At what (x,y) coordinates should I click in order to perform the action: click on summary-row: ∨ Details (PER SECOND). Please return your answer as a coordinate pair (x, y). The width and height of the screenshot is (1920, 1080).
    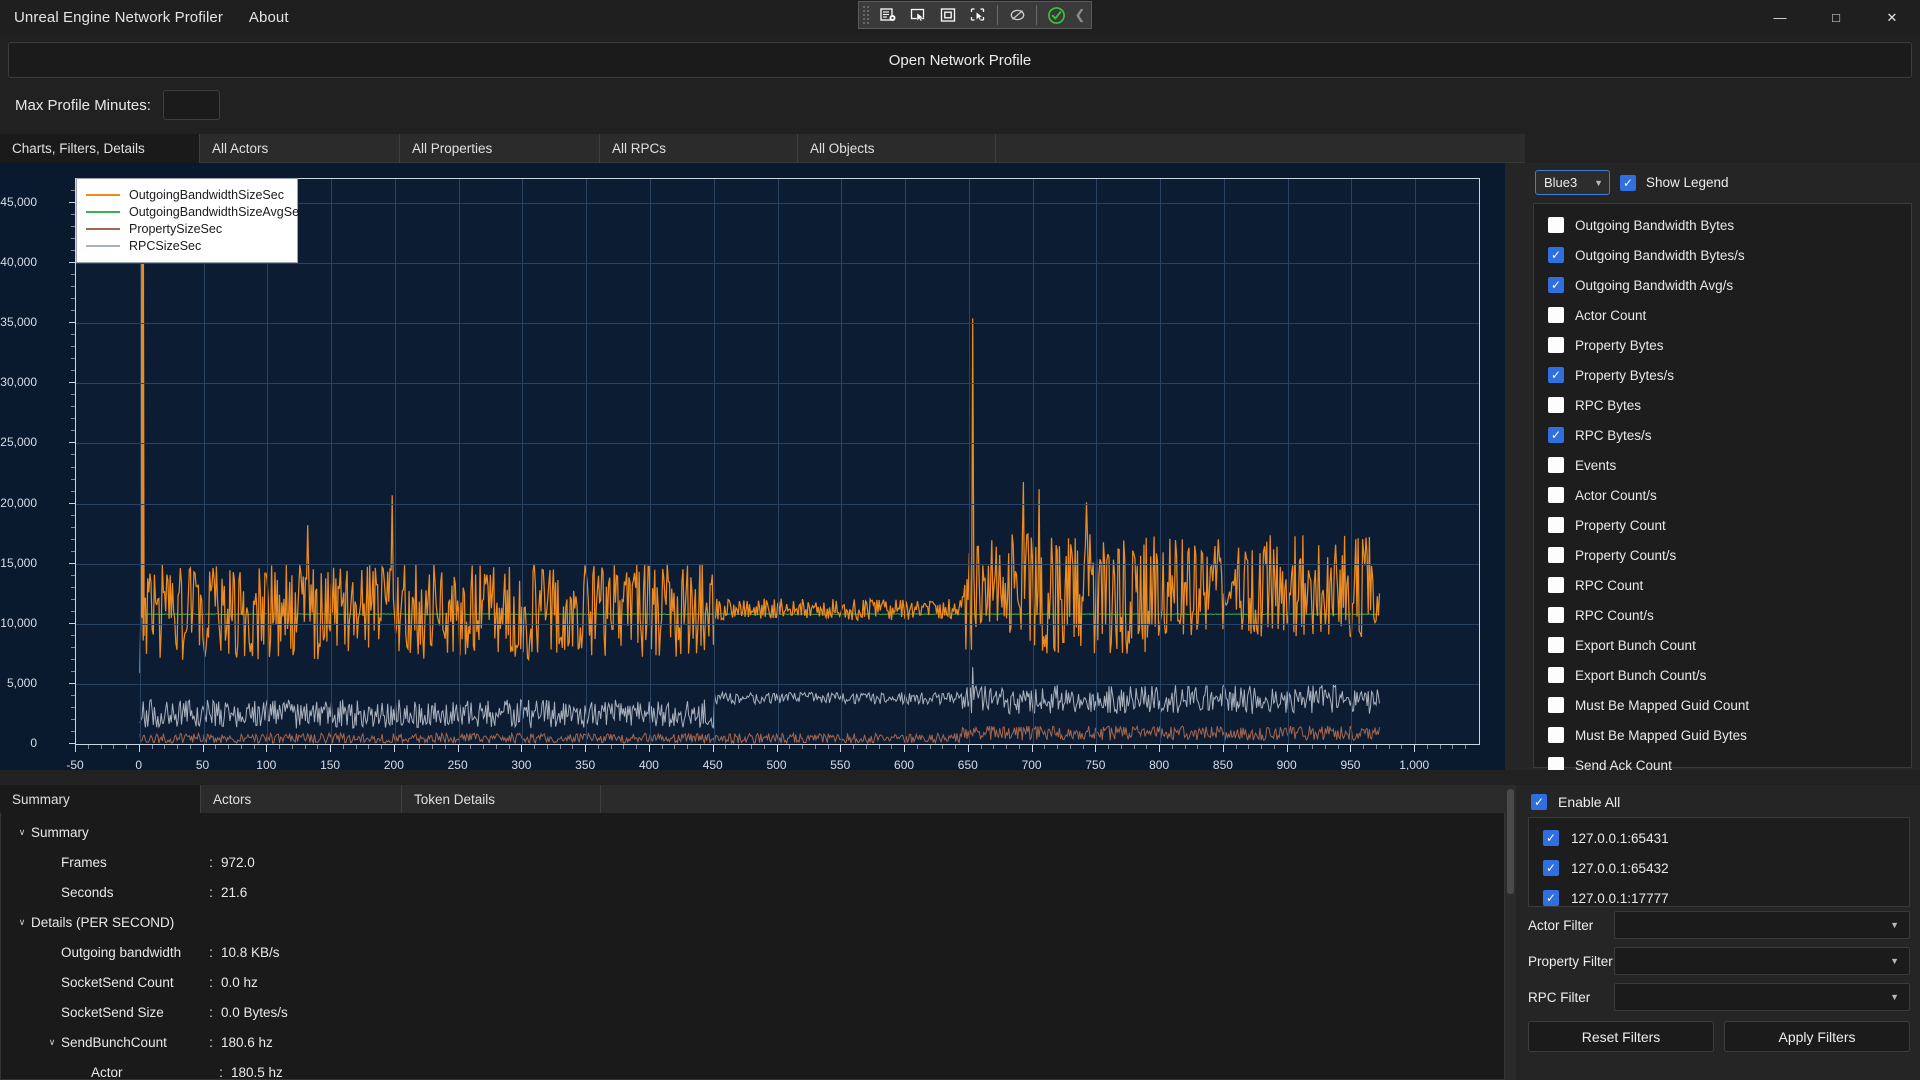
    Looking at the image, I should click on (752, 922).